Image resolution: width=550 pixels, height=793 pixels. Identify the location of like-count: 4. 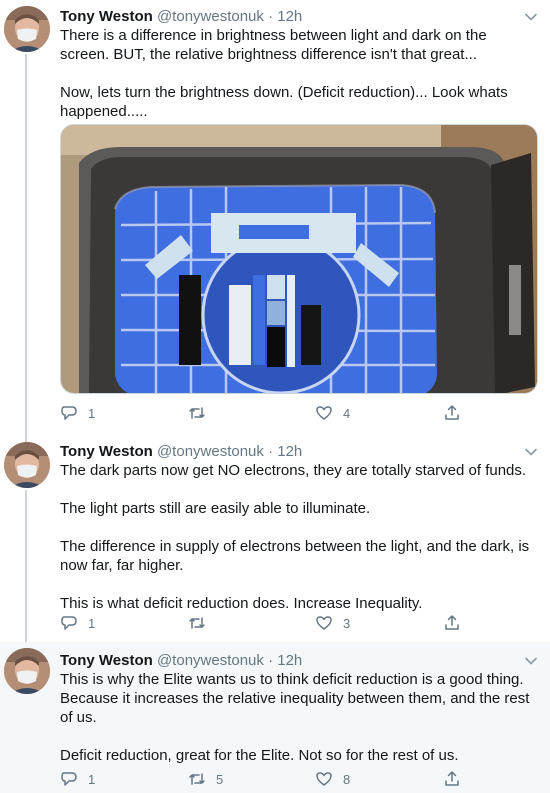
(347, 413).